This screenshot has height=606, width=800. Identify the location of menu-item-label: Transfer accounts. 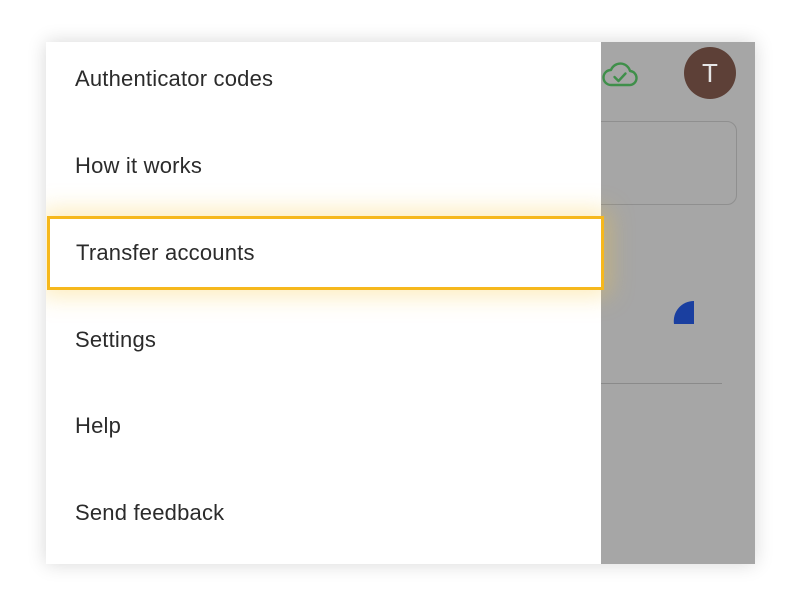
(165, 252).